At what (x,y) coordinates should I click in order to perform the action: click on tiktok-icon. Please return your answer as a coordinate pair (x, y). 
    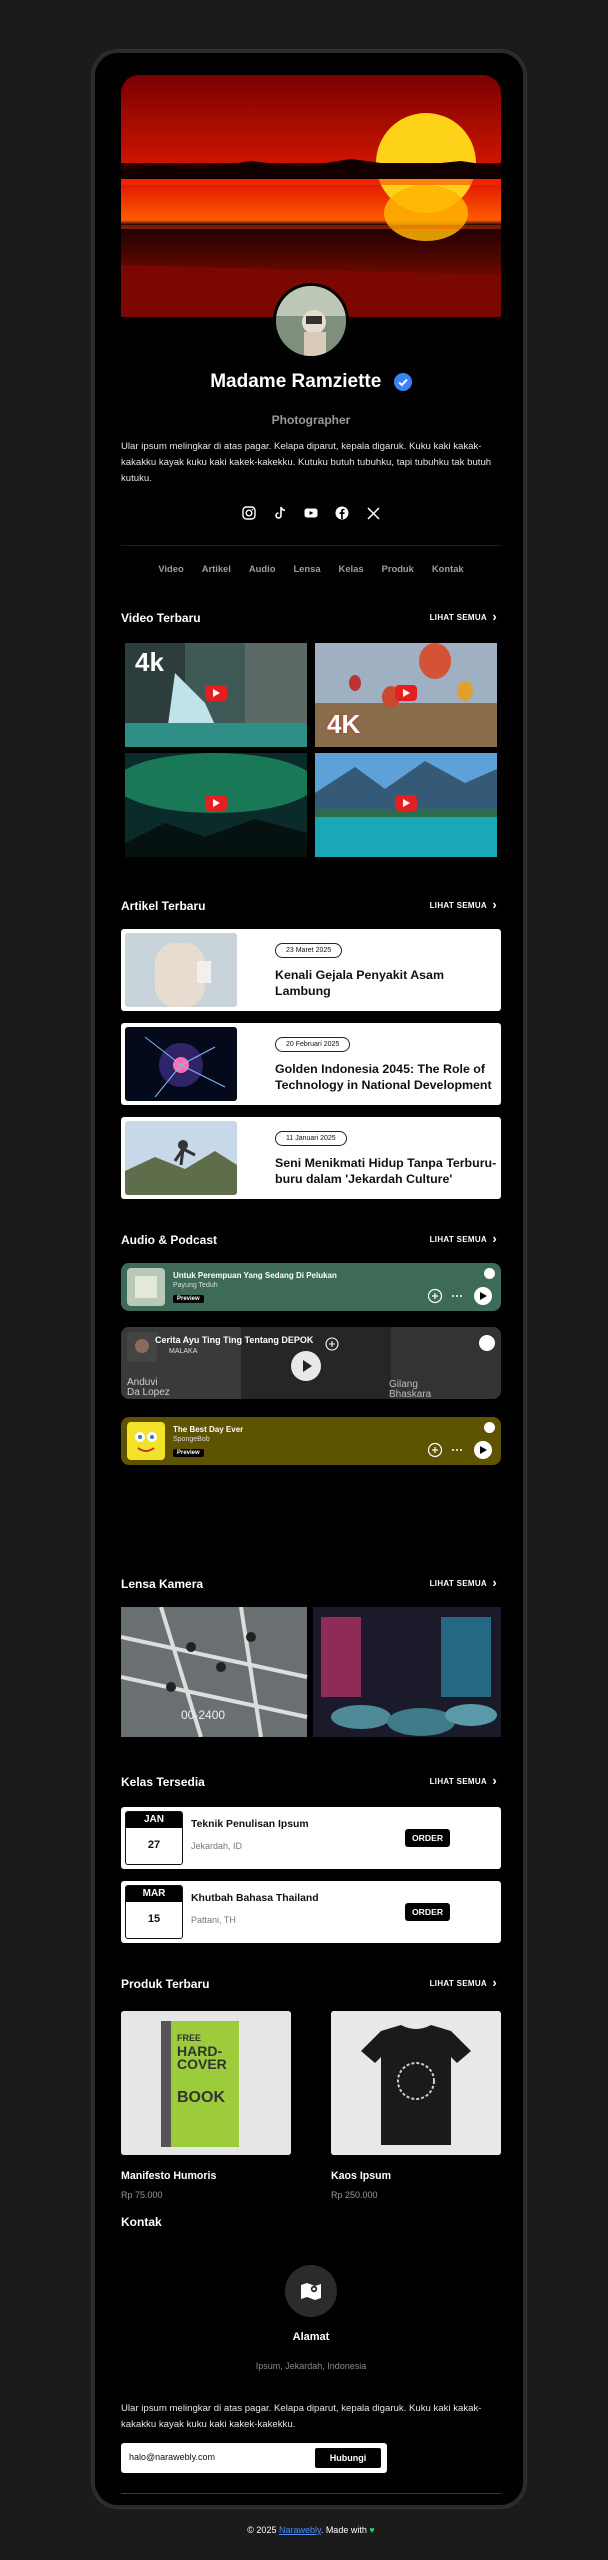
    Looking at the image, I should click on (280, 513).